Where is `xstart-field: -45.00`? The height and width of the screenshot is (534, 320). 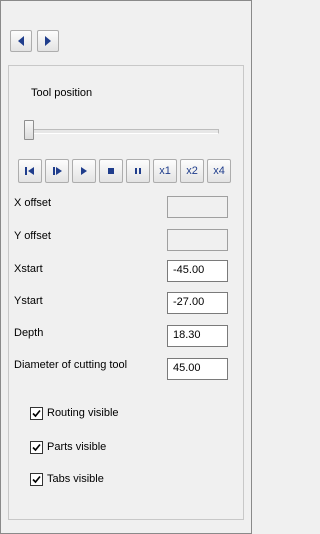 xstart-field: -45.00 is located at coordinates (197, 271).